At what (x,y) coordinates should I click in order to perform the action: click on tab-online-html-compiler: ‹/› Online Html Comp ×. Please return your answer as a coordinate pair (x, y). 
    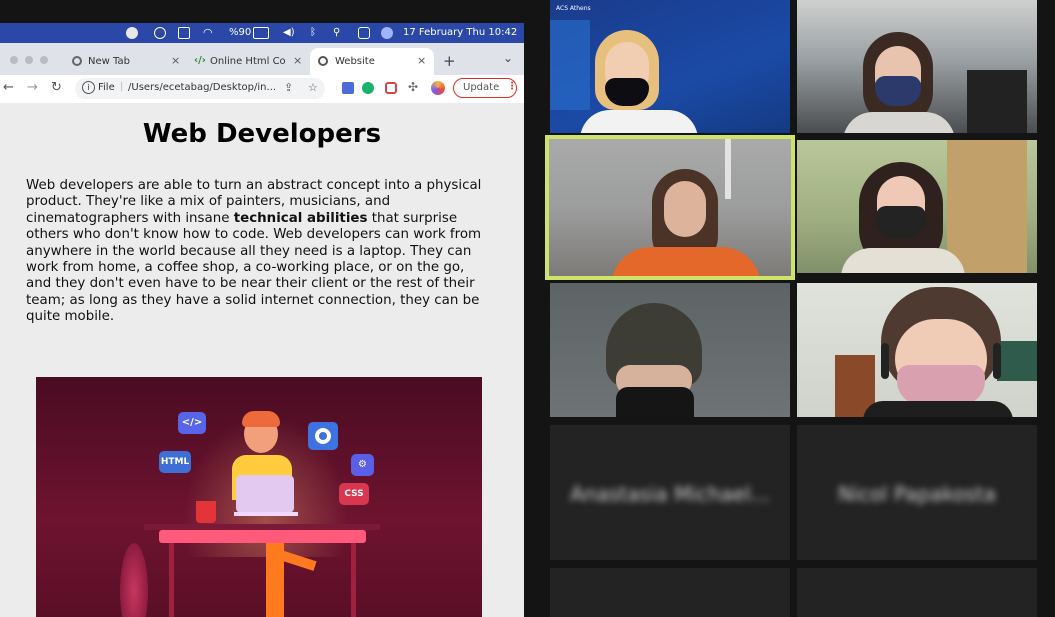
    Looking at the image, I should click on (247, 61).